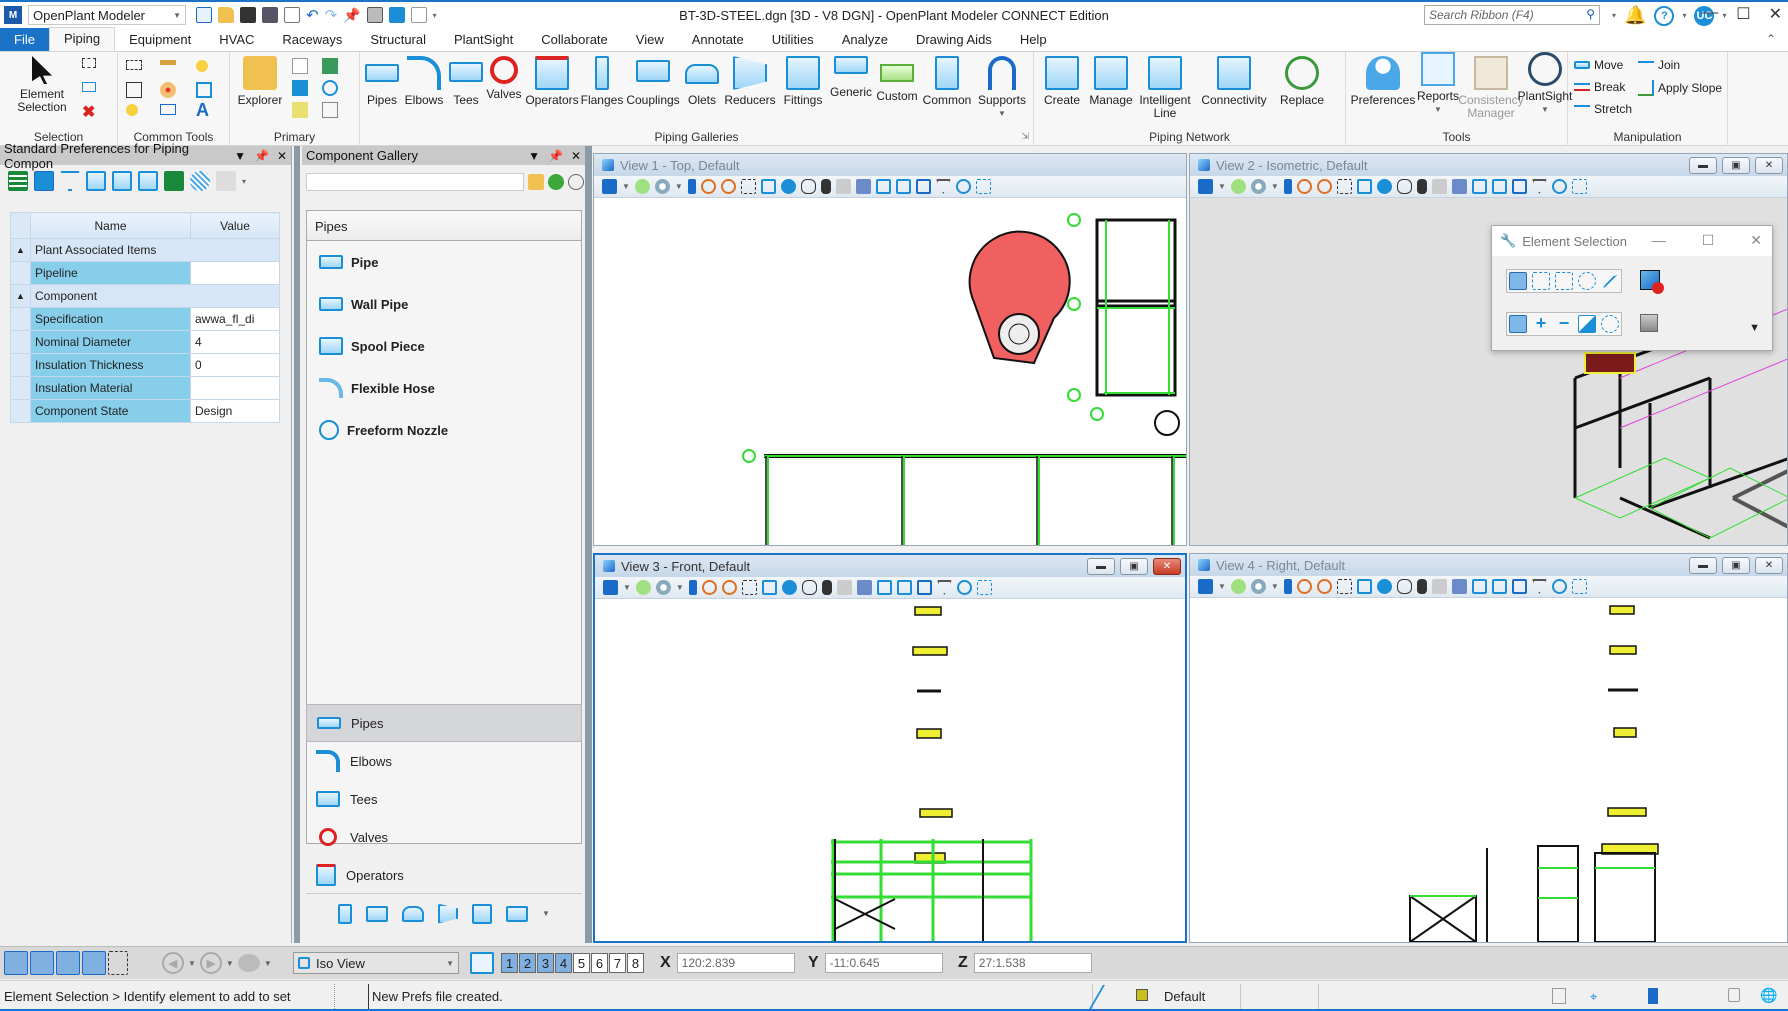  Describe the element at coordinates (943, 186) in the screenshot. I see `view-display-icon` at that location.